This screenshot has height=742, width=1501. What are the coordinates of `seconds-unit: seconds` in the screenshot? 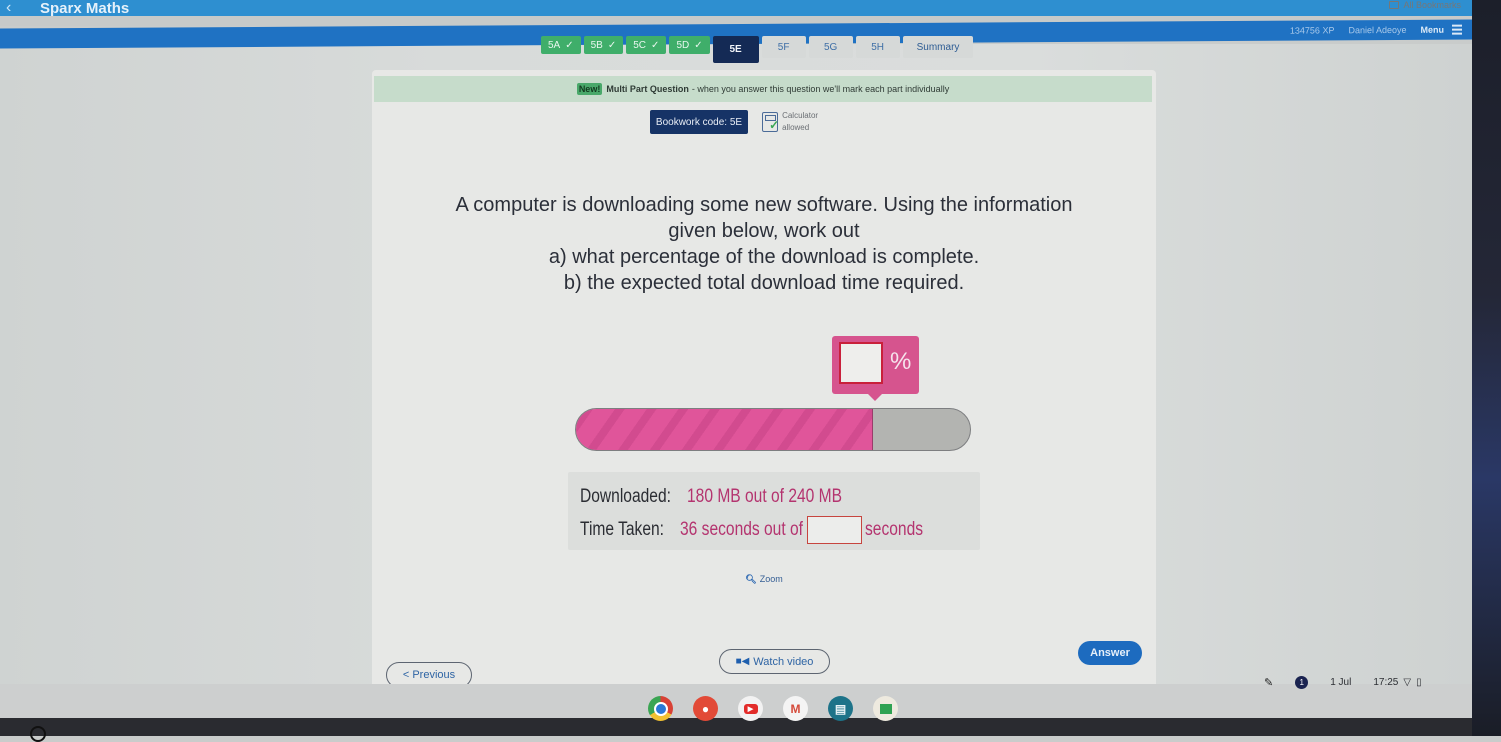 It's located at (894, 529).